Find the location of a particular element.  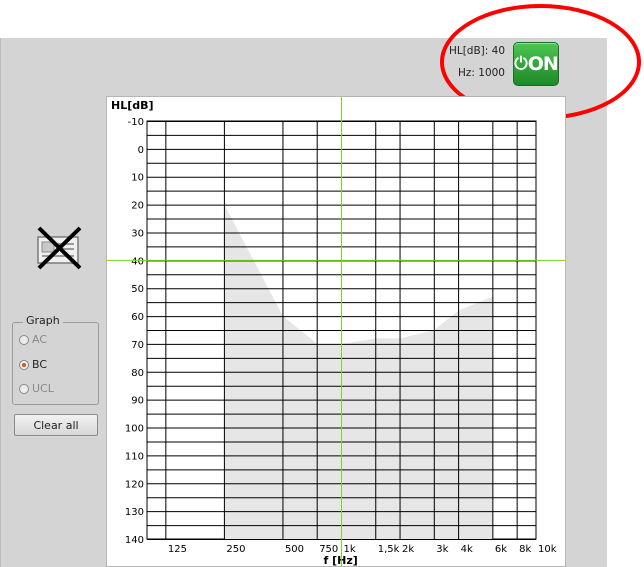

patient-card-crossed-icon is located at coordinates (59, 248).